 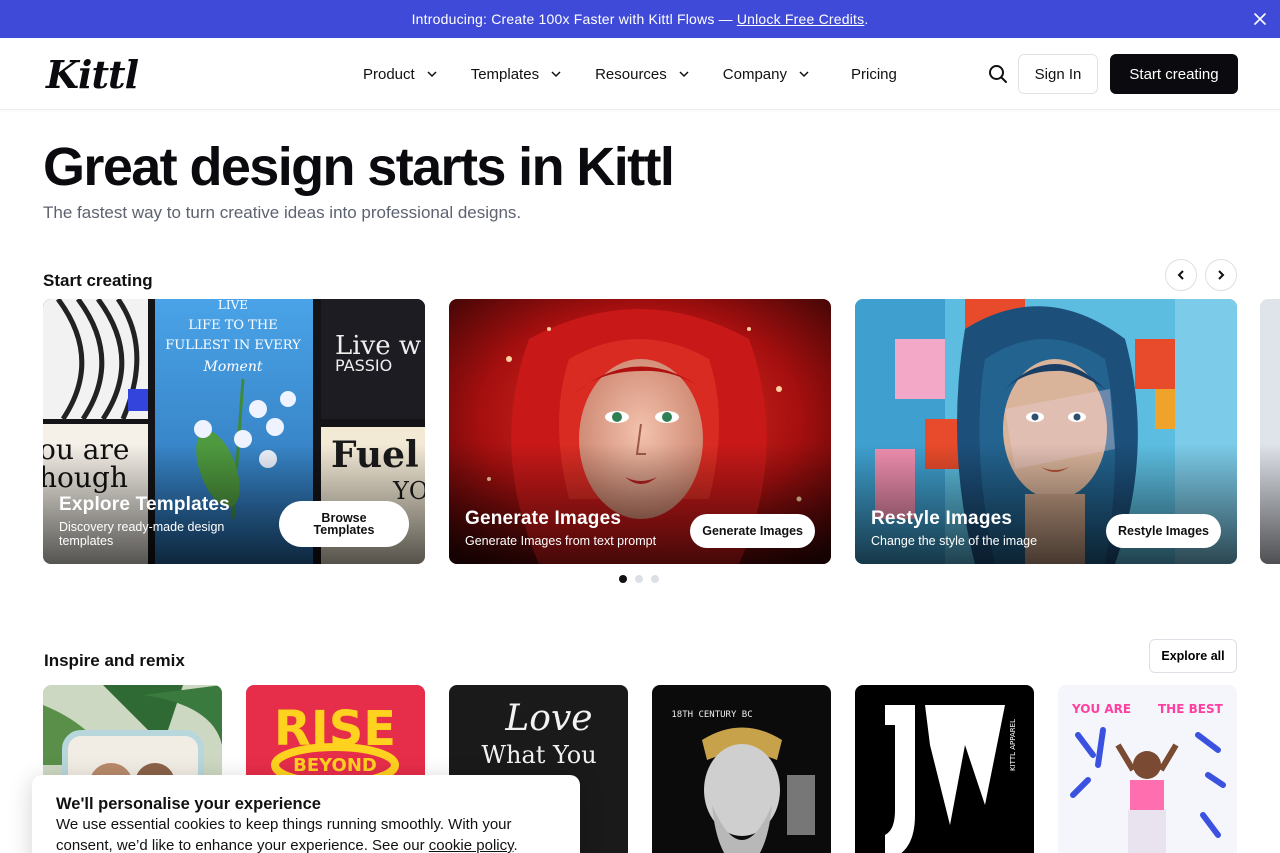 I want to click on century-text: 18TH CENTURY BC, so click(x=711, y=715).